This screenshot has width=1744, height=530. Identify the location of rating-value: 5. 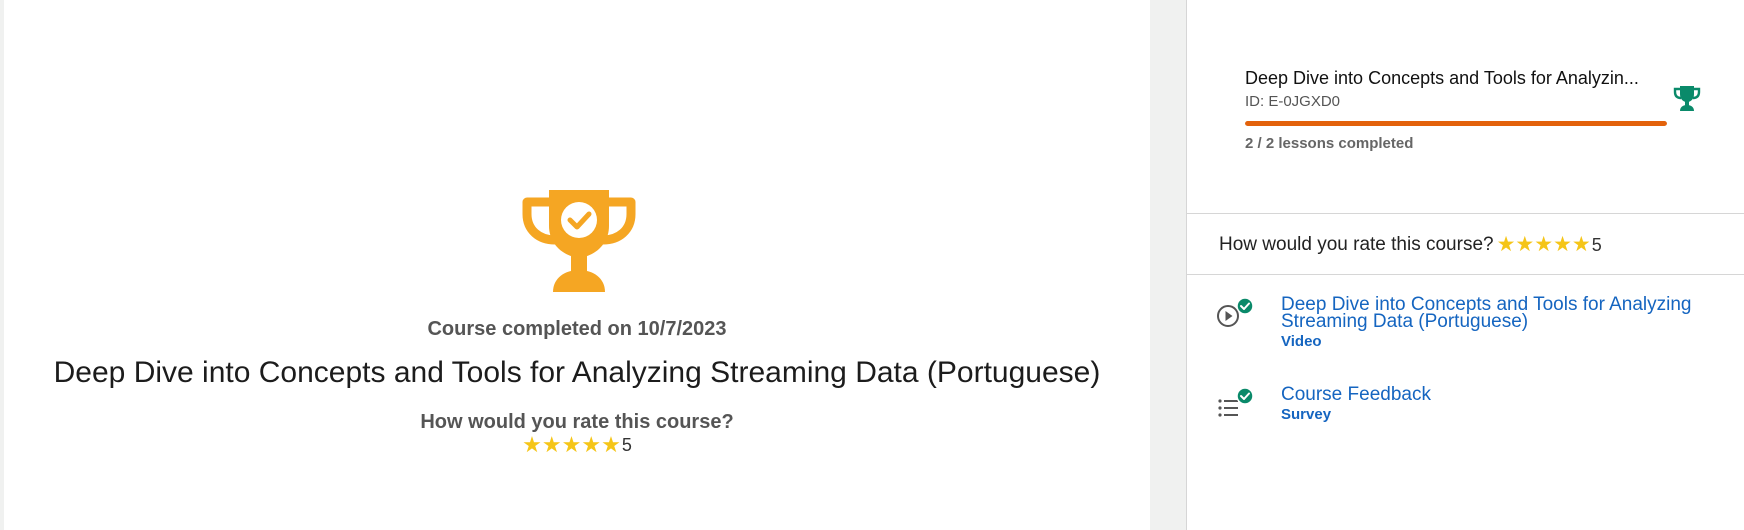
(626, 444).